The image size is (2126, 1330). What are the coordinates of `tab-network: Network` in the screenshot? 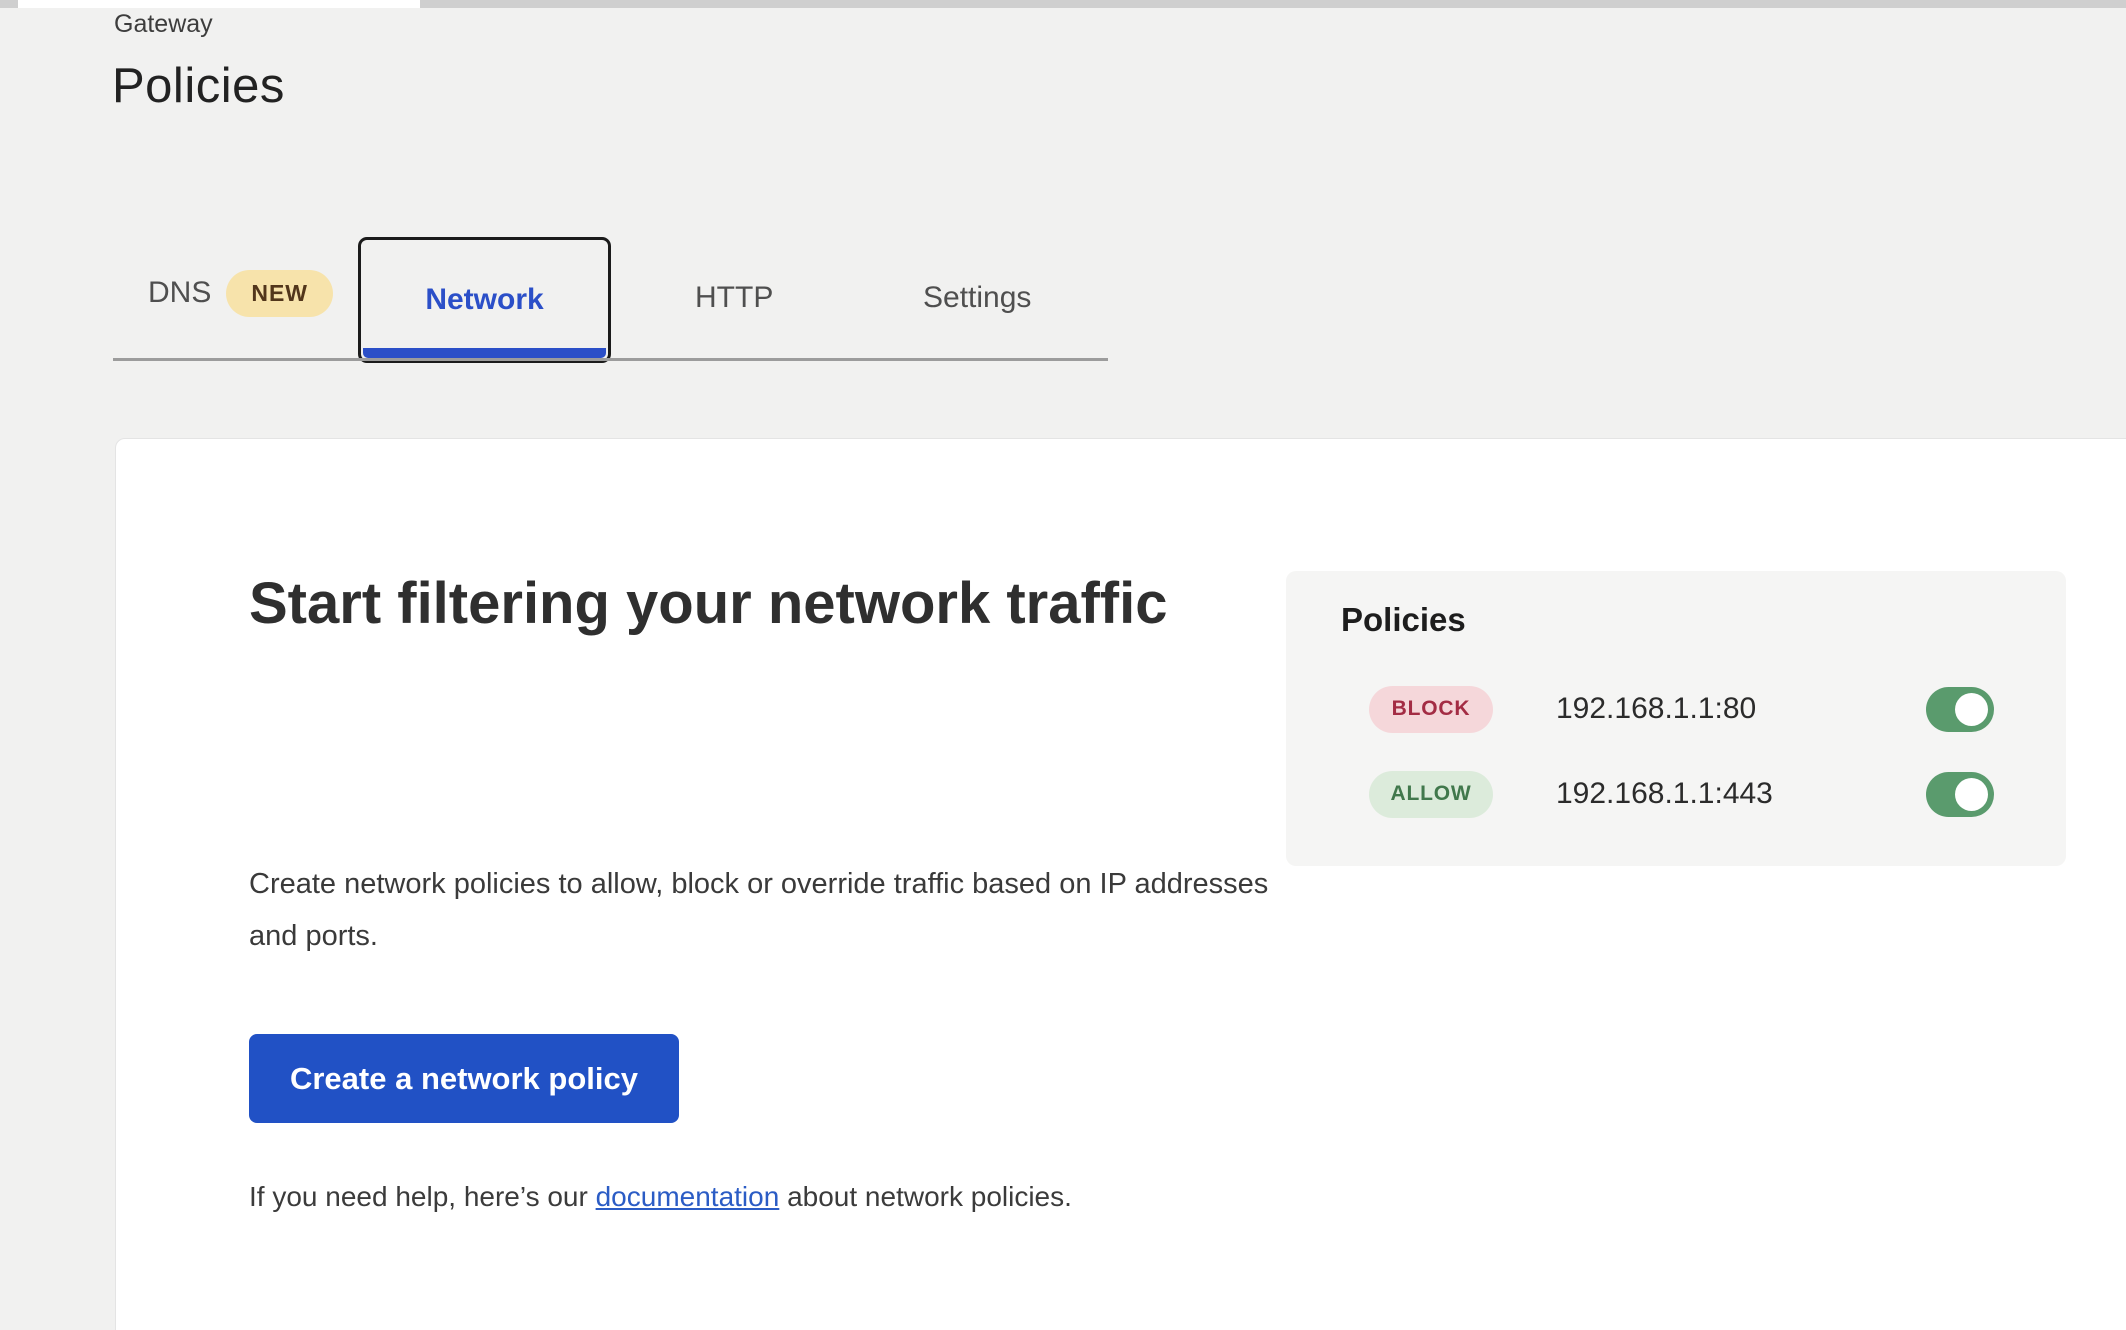 It's located at (484, 300).